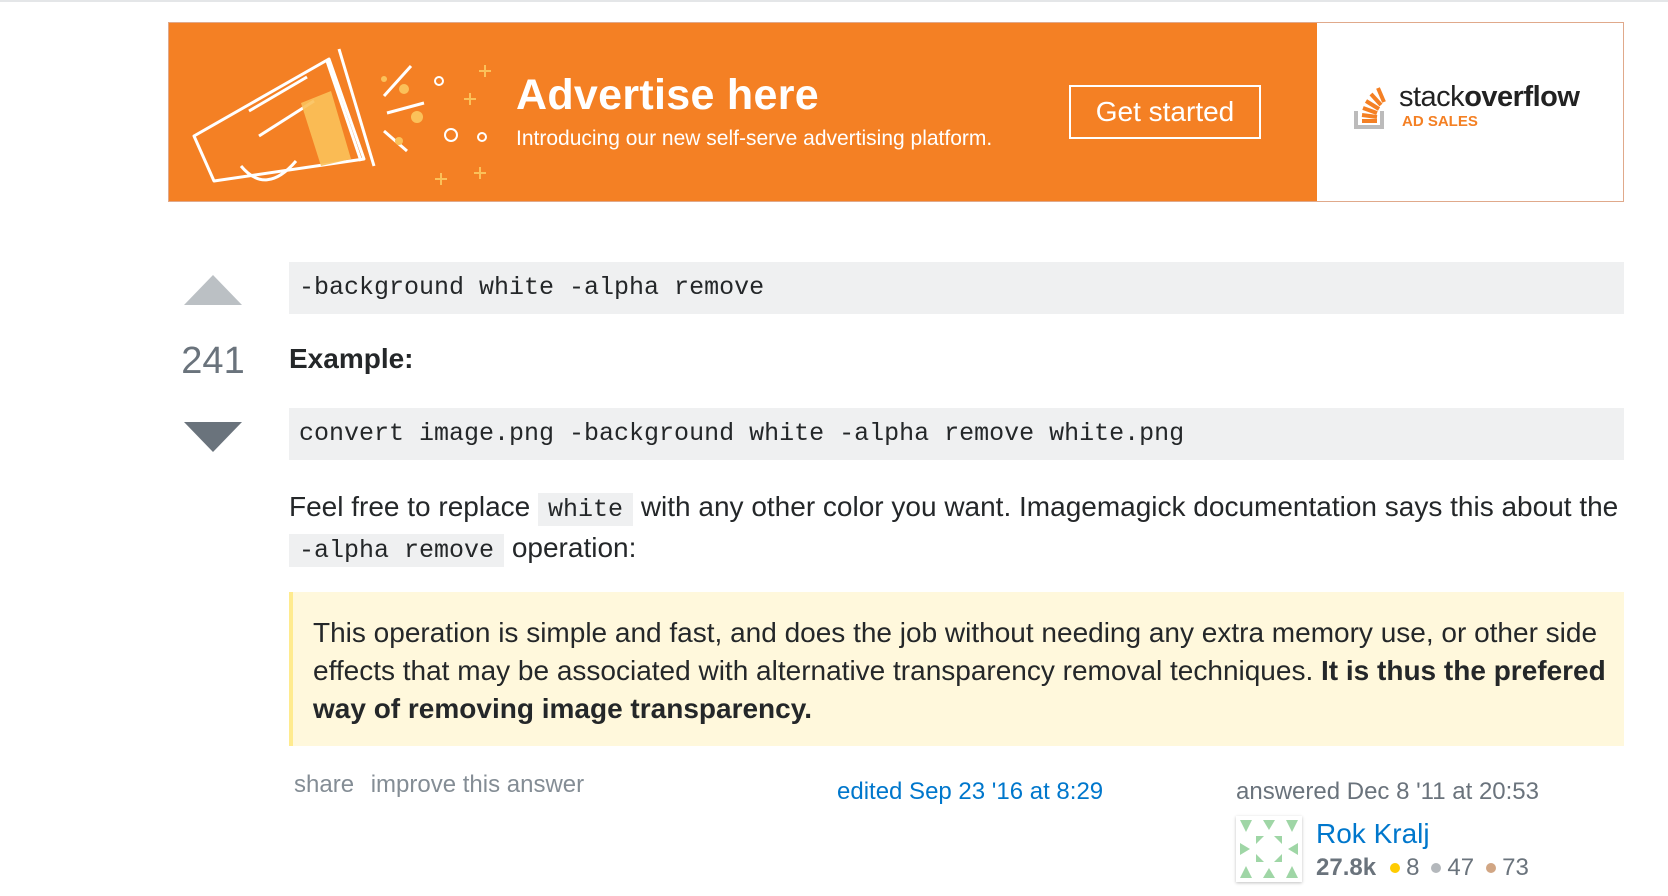 This screenshot has height=896, width=1668. What do you see at coordinates (1440, 121) in the screenshot?
I see `logo-ad-sales-tag: AD SALES` at bounding box center [1440, 121].